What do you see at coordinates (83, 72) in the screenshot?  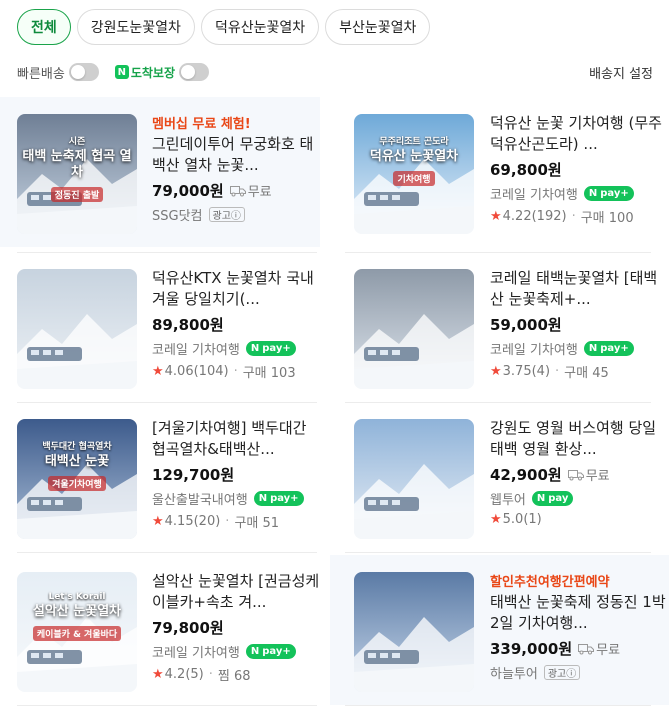 I see `fast-delivery-toggle` at bounding box center [83, 72].